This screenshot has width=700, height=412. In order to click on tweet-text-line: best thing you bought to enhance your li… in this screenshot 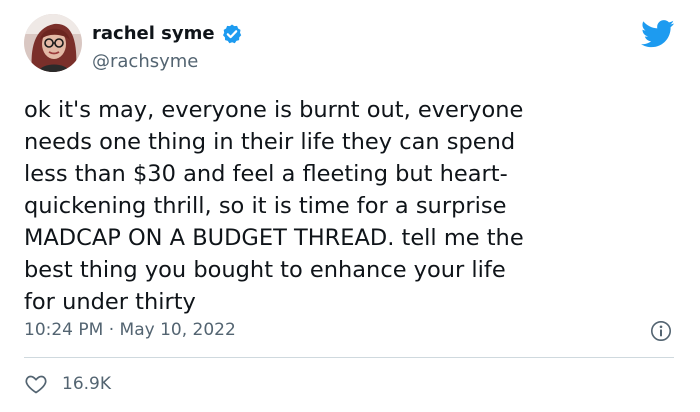, I will do `click(265, 270)`.